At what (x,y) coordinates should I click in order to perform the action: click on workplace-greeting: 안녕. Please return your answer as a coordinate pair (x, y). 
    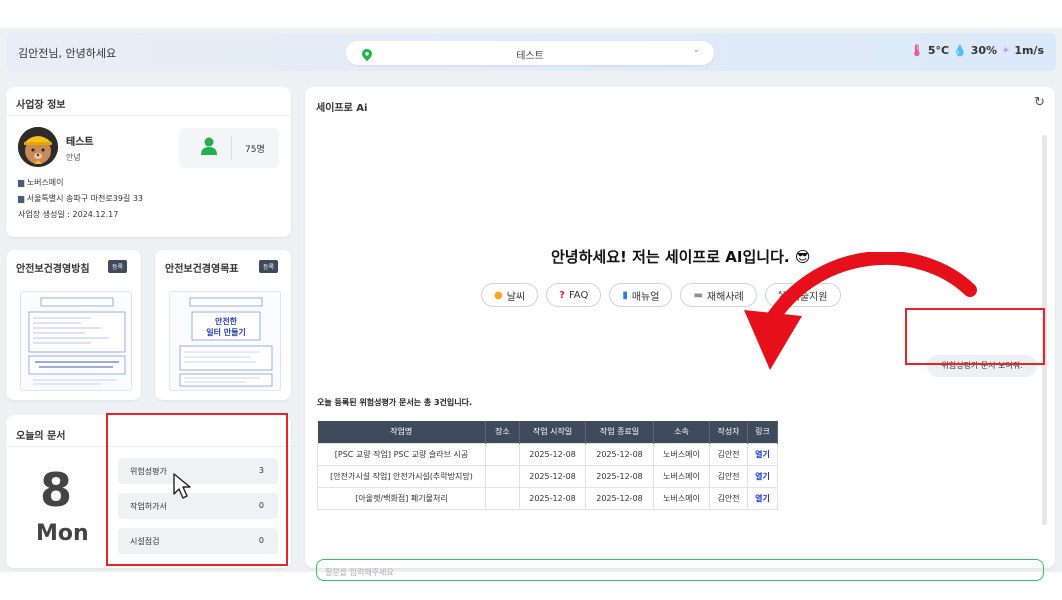
    Looking at the image, I should click on (73, 157).